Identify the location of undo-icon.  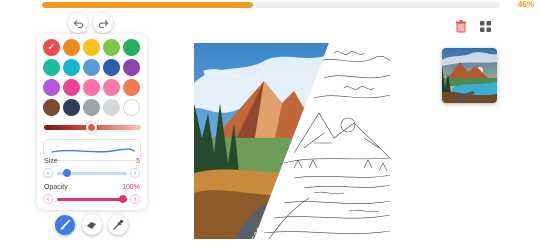
(78, 23).